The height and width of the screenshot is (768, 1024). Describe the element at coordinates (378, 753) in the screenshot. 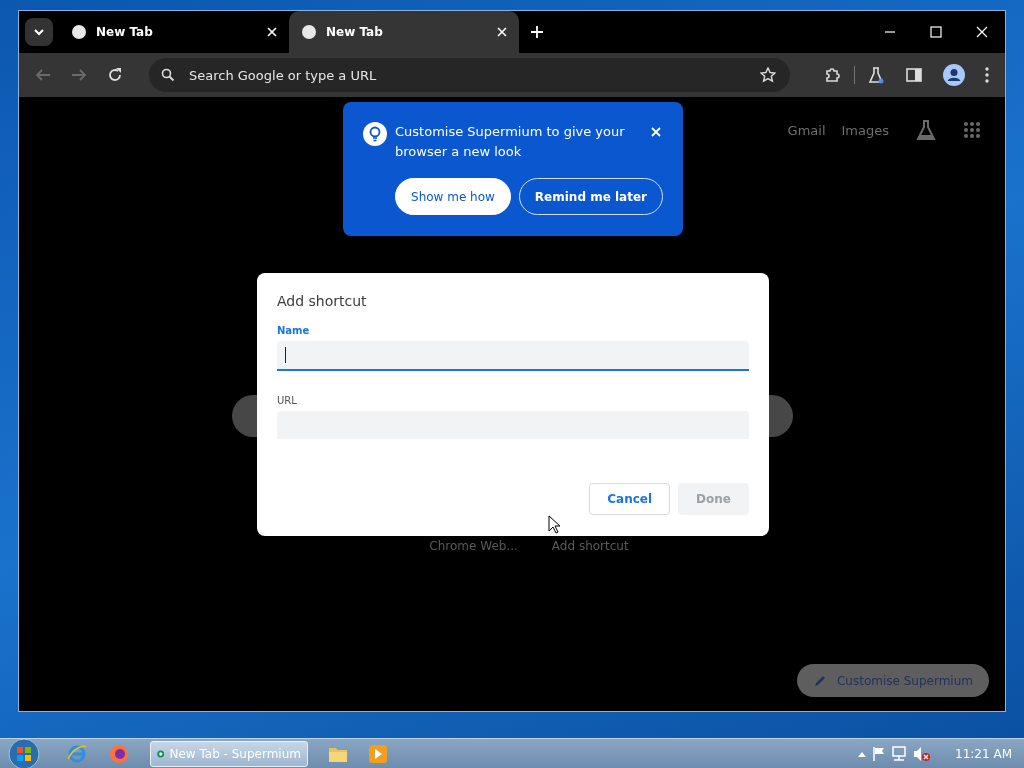

I see `play-icon` at that location.